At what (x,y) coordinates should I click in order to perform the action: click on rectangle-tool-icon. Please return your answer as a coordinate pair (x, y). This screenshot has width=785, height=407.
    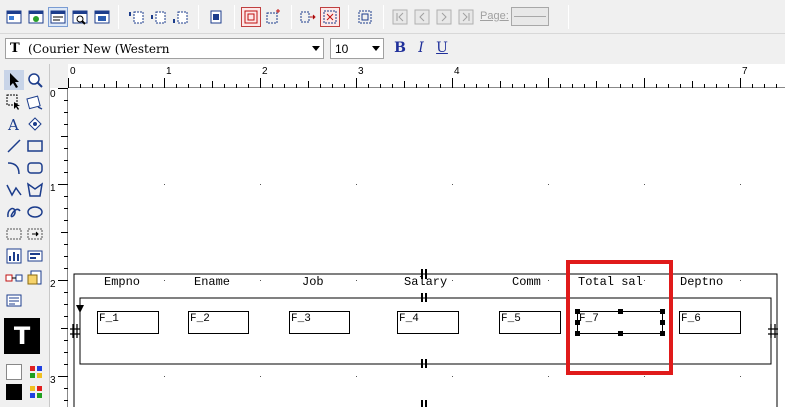
    Looking at the image, I should click on (35, 146).